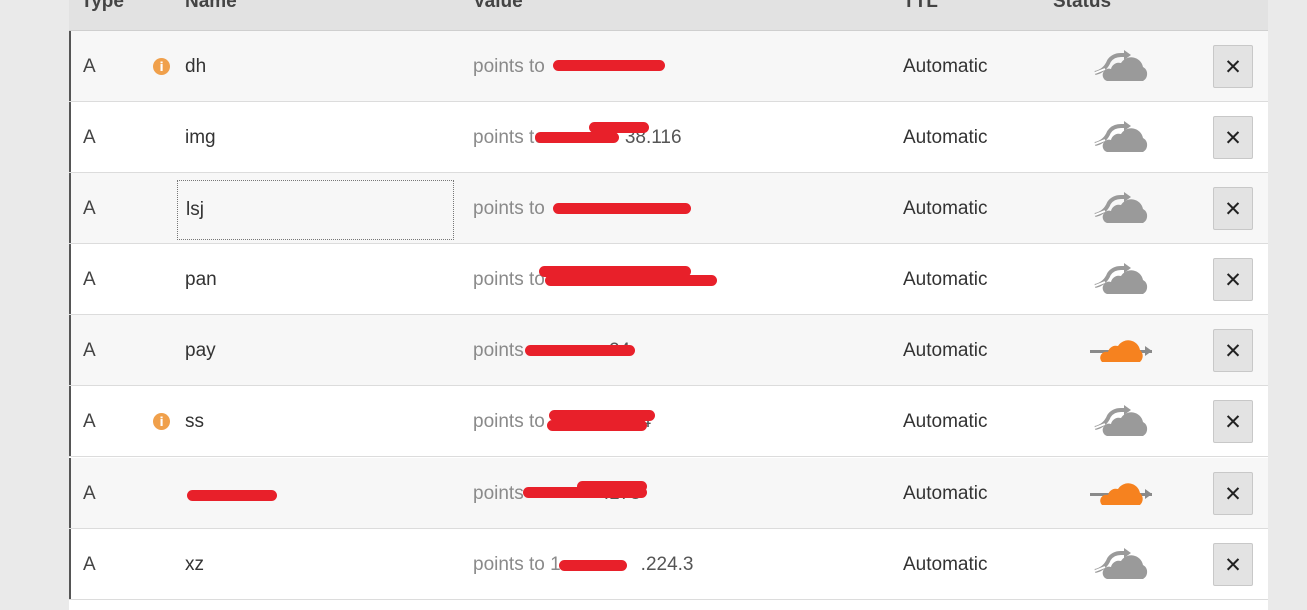 This screenshot has width=1307, height=610. What do you see at coordinates (668, 137) in the screenshot?
I see `table-row: A img points to 38.116 Automatic ✕` at bounding box center [668, 137].